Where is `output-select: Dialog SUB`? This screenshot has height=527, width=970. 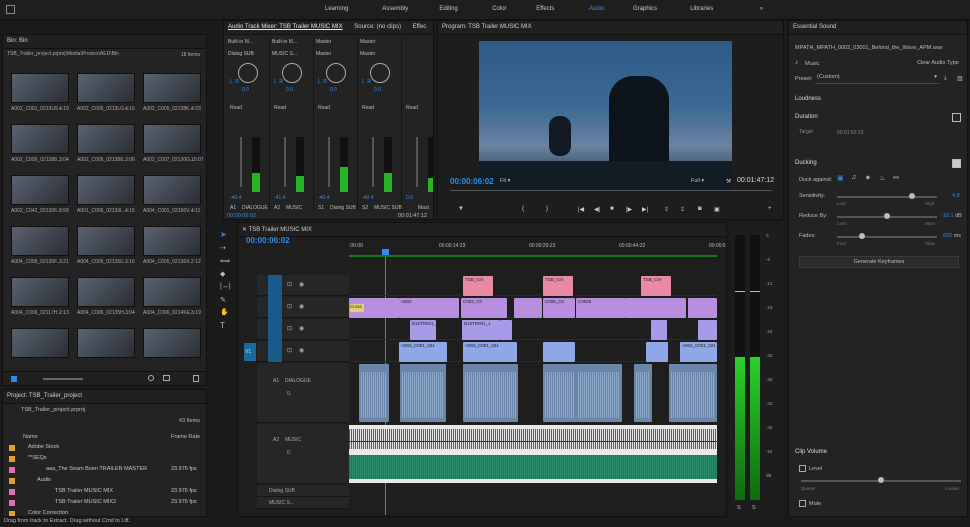 output-select: Dialog SUB is located at coordinates (241, 54).